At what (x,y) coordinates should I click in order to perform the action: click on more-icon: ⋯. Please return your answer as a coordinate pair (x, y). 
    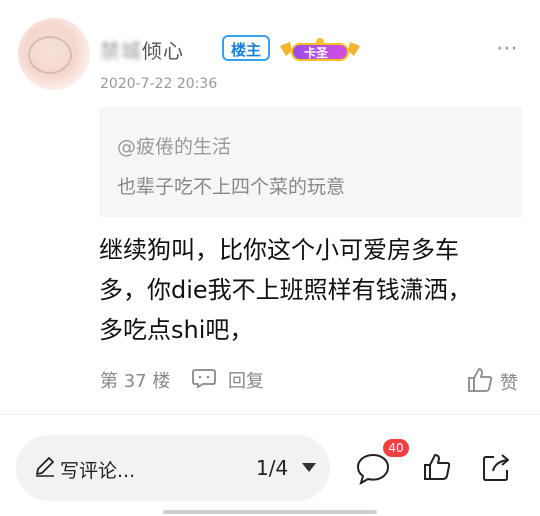
    Looking at the image, I should click on (508, 48).